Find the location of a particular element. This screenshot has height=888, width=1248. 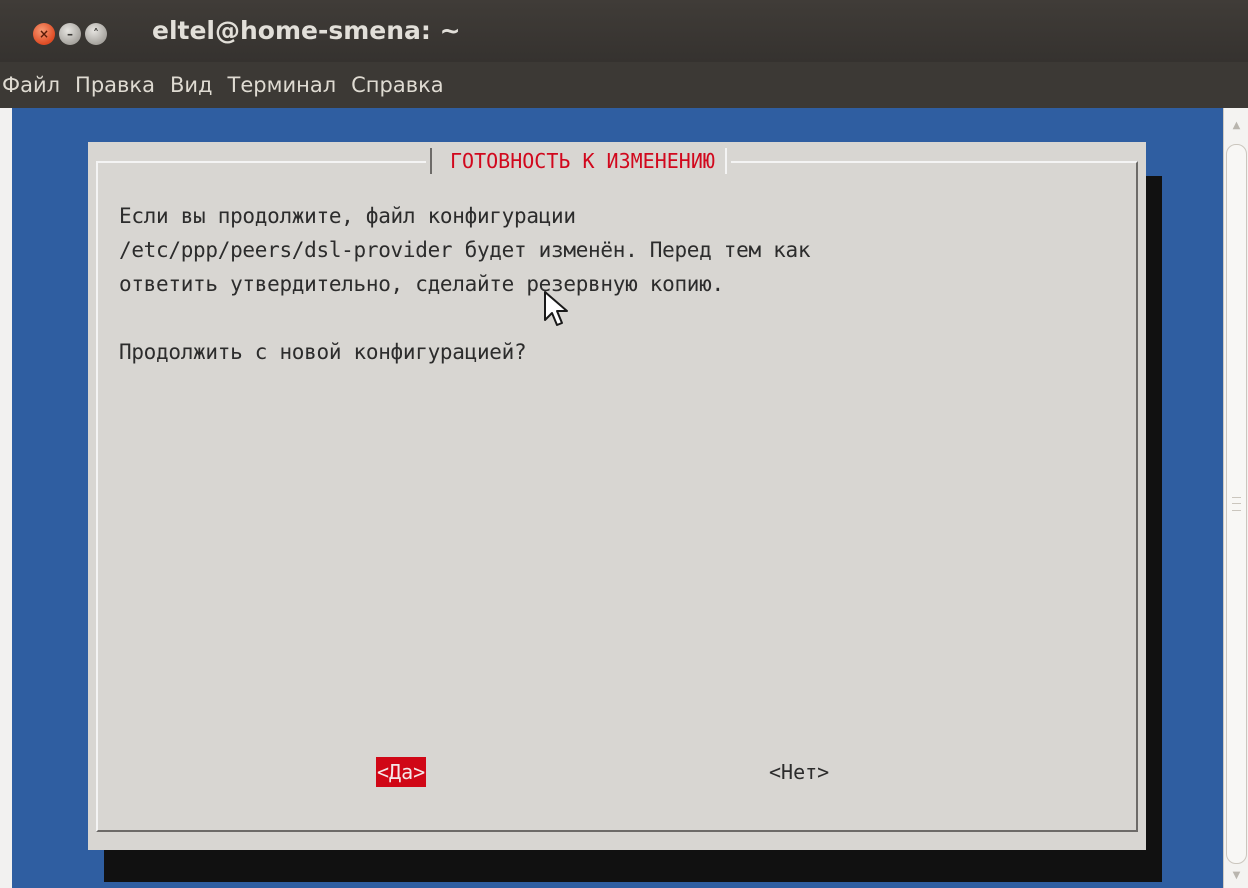

scrollbar-thumb is located at coordinates (1236, 504).